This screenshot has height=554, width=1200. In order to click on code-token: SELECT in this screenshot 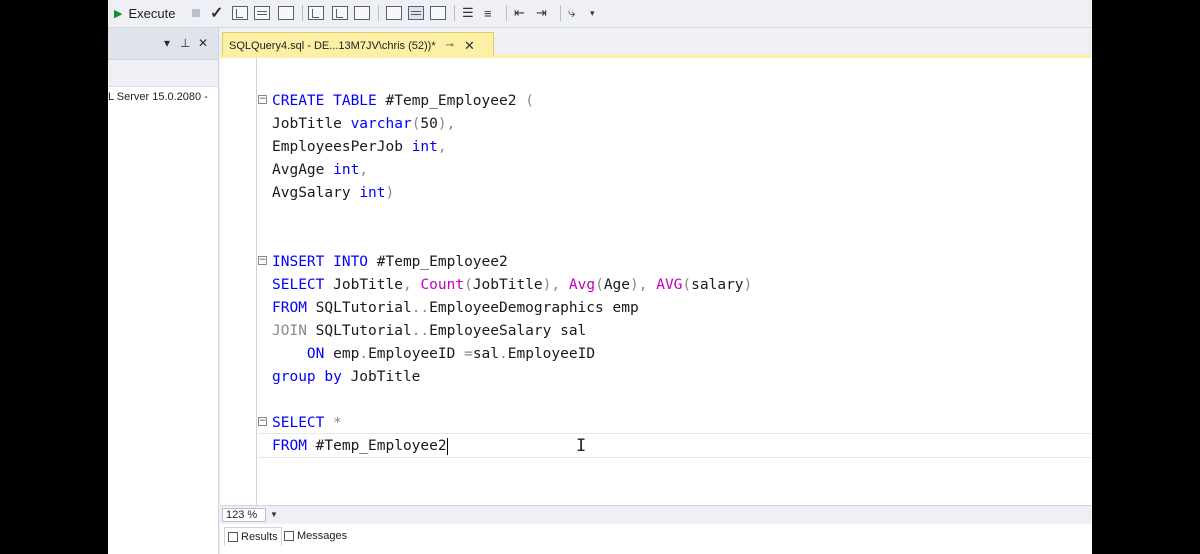, I will do `click(298, 285)`.